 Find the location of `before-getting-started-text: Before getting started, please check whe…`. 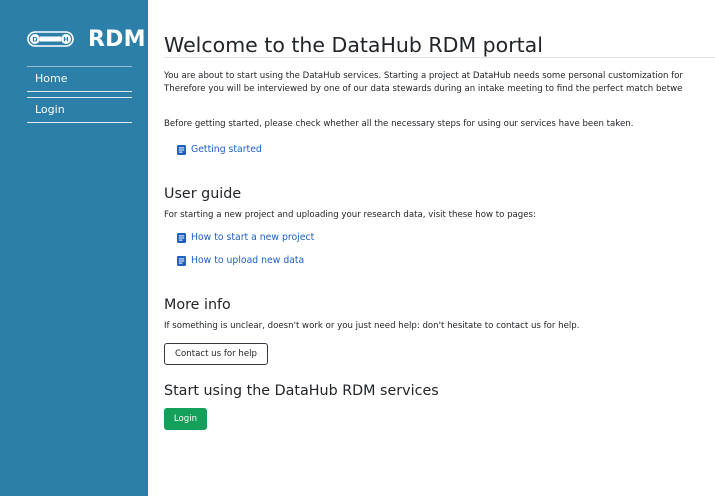

before-getting-started-text: Before getting started, please check whe… is located at coordinates (399, 124).